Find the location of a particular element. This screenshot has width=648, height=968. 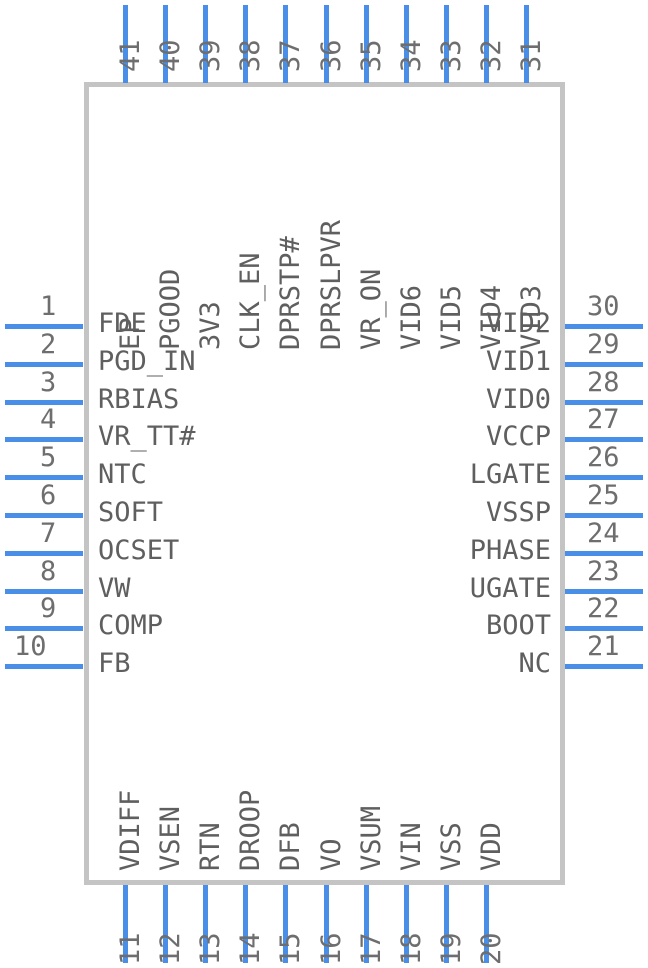

pin-number-8: 8 is located at coordinates (48, 571).